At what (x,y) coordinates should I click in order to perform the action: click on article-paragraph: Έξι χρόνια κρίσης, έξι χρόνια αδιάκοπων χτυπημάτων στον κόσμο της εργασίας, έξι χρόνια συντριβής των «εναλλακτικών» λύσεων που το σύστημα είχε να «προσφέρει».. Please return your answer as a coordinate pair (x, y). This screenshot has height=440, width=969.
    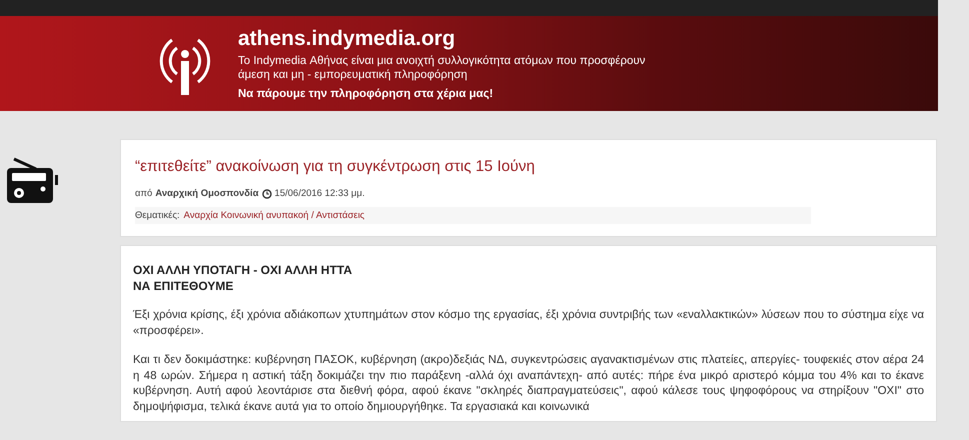
    Looking at the image, I should click on (528, 323).